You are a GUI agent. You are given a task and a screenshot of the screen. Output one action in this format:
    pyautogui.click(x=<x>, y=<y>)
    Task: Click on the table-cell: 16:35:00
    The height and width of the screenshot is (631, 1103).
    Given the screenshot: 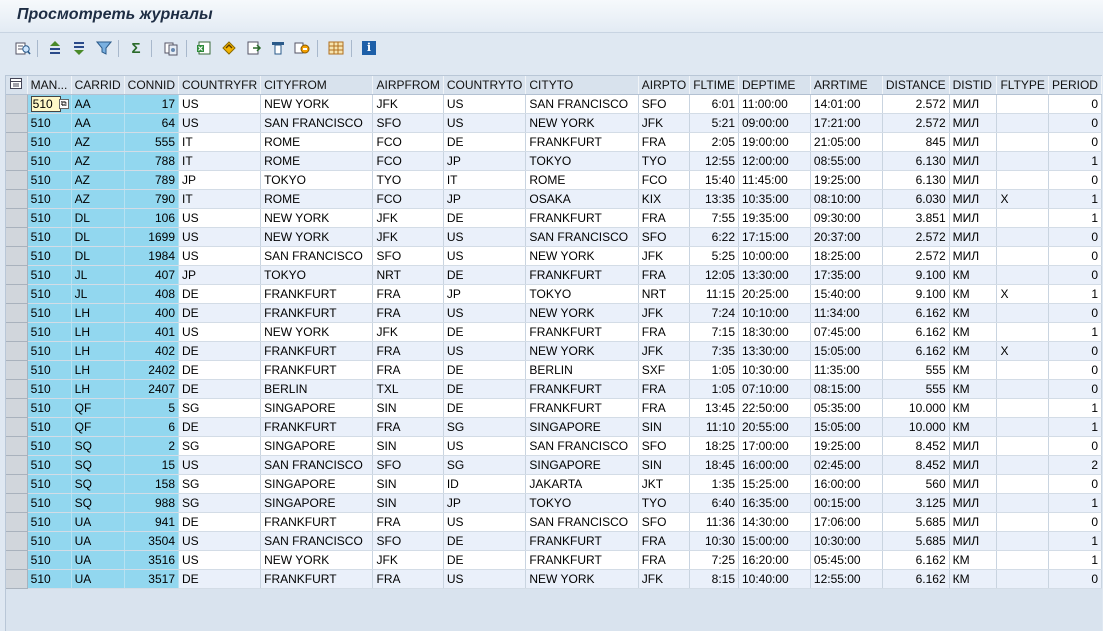 What is the action you would take?
    pyautogui.click(x=774, y=503)
    